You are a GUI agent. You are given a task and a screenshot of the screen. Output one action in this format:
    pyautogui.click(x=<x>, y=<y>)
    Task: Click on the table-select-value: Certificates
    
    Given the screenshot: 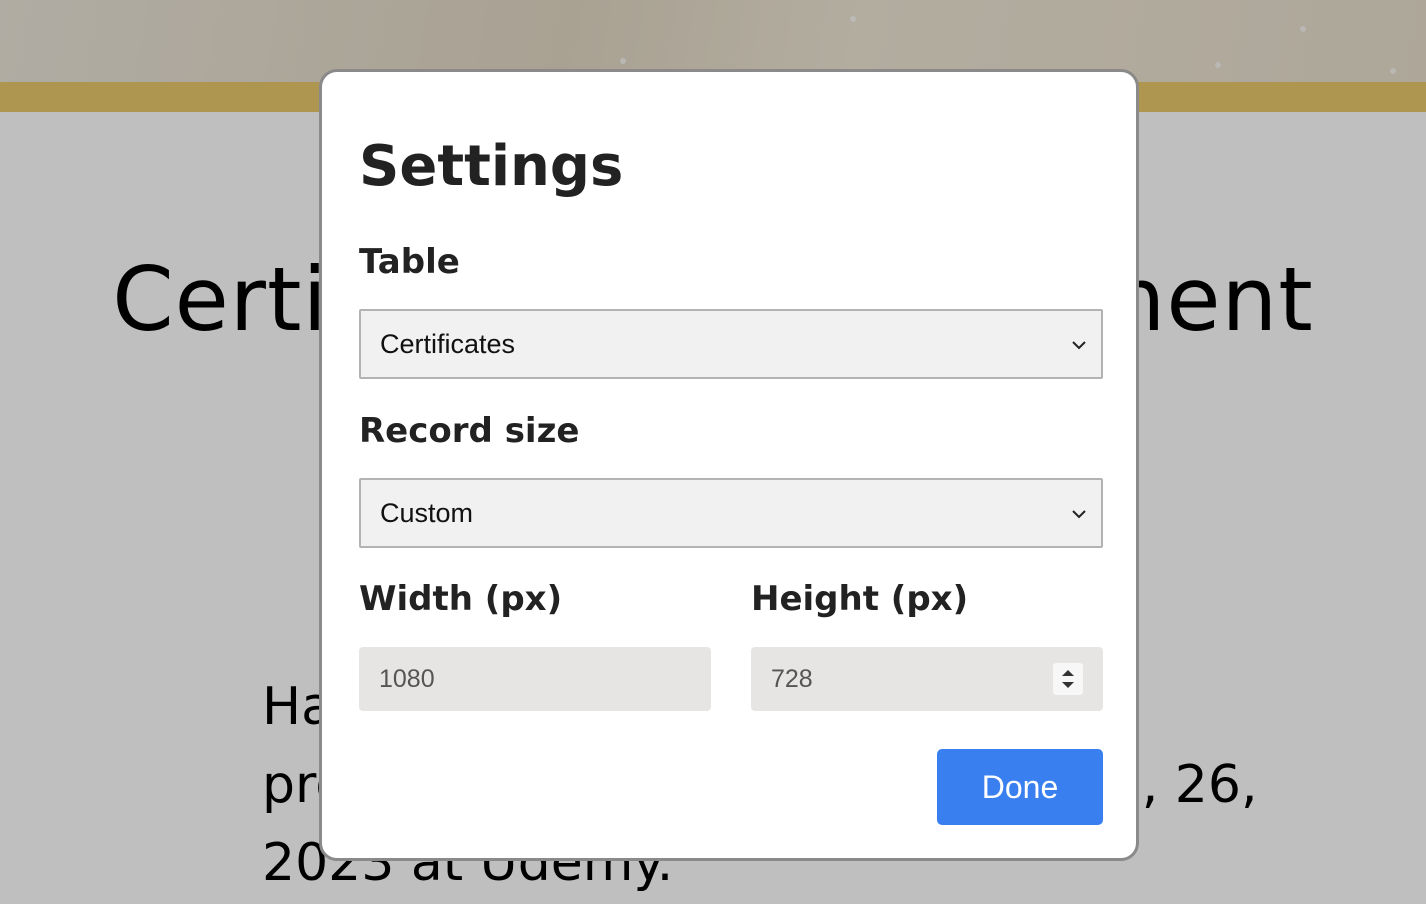 What is the action you would take?
    pyautogui.click(x=448, y=344)
    